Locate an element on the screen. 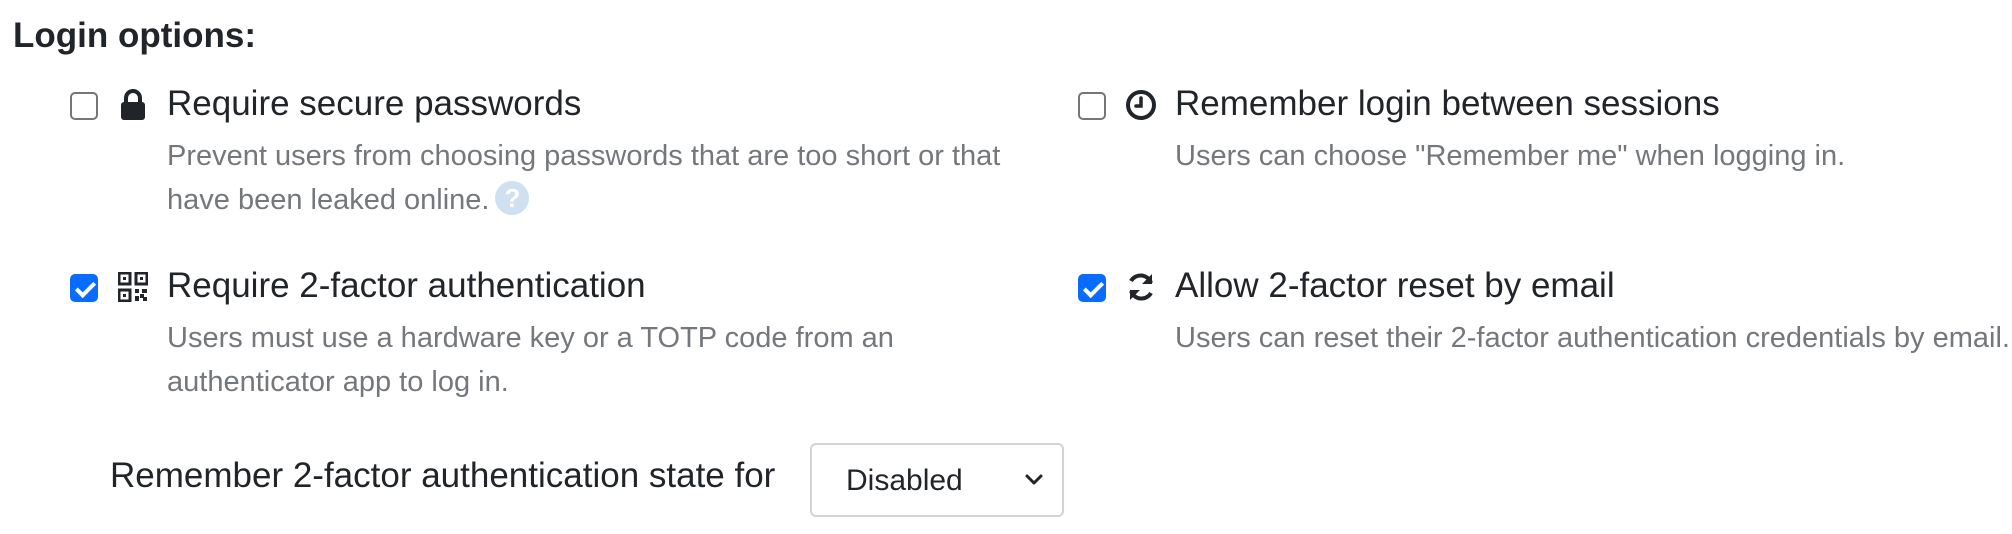  question-circle-icon: ? is located at coordinates (512, 198).